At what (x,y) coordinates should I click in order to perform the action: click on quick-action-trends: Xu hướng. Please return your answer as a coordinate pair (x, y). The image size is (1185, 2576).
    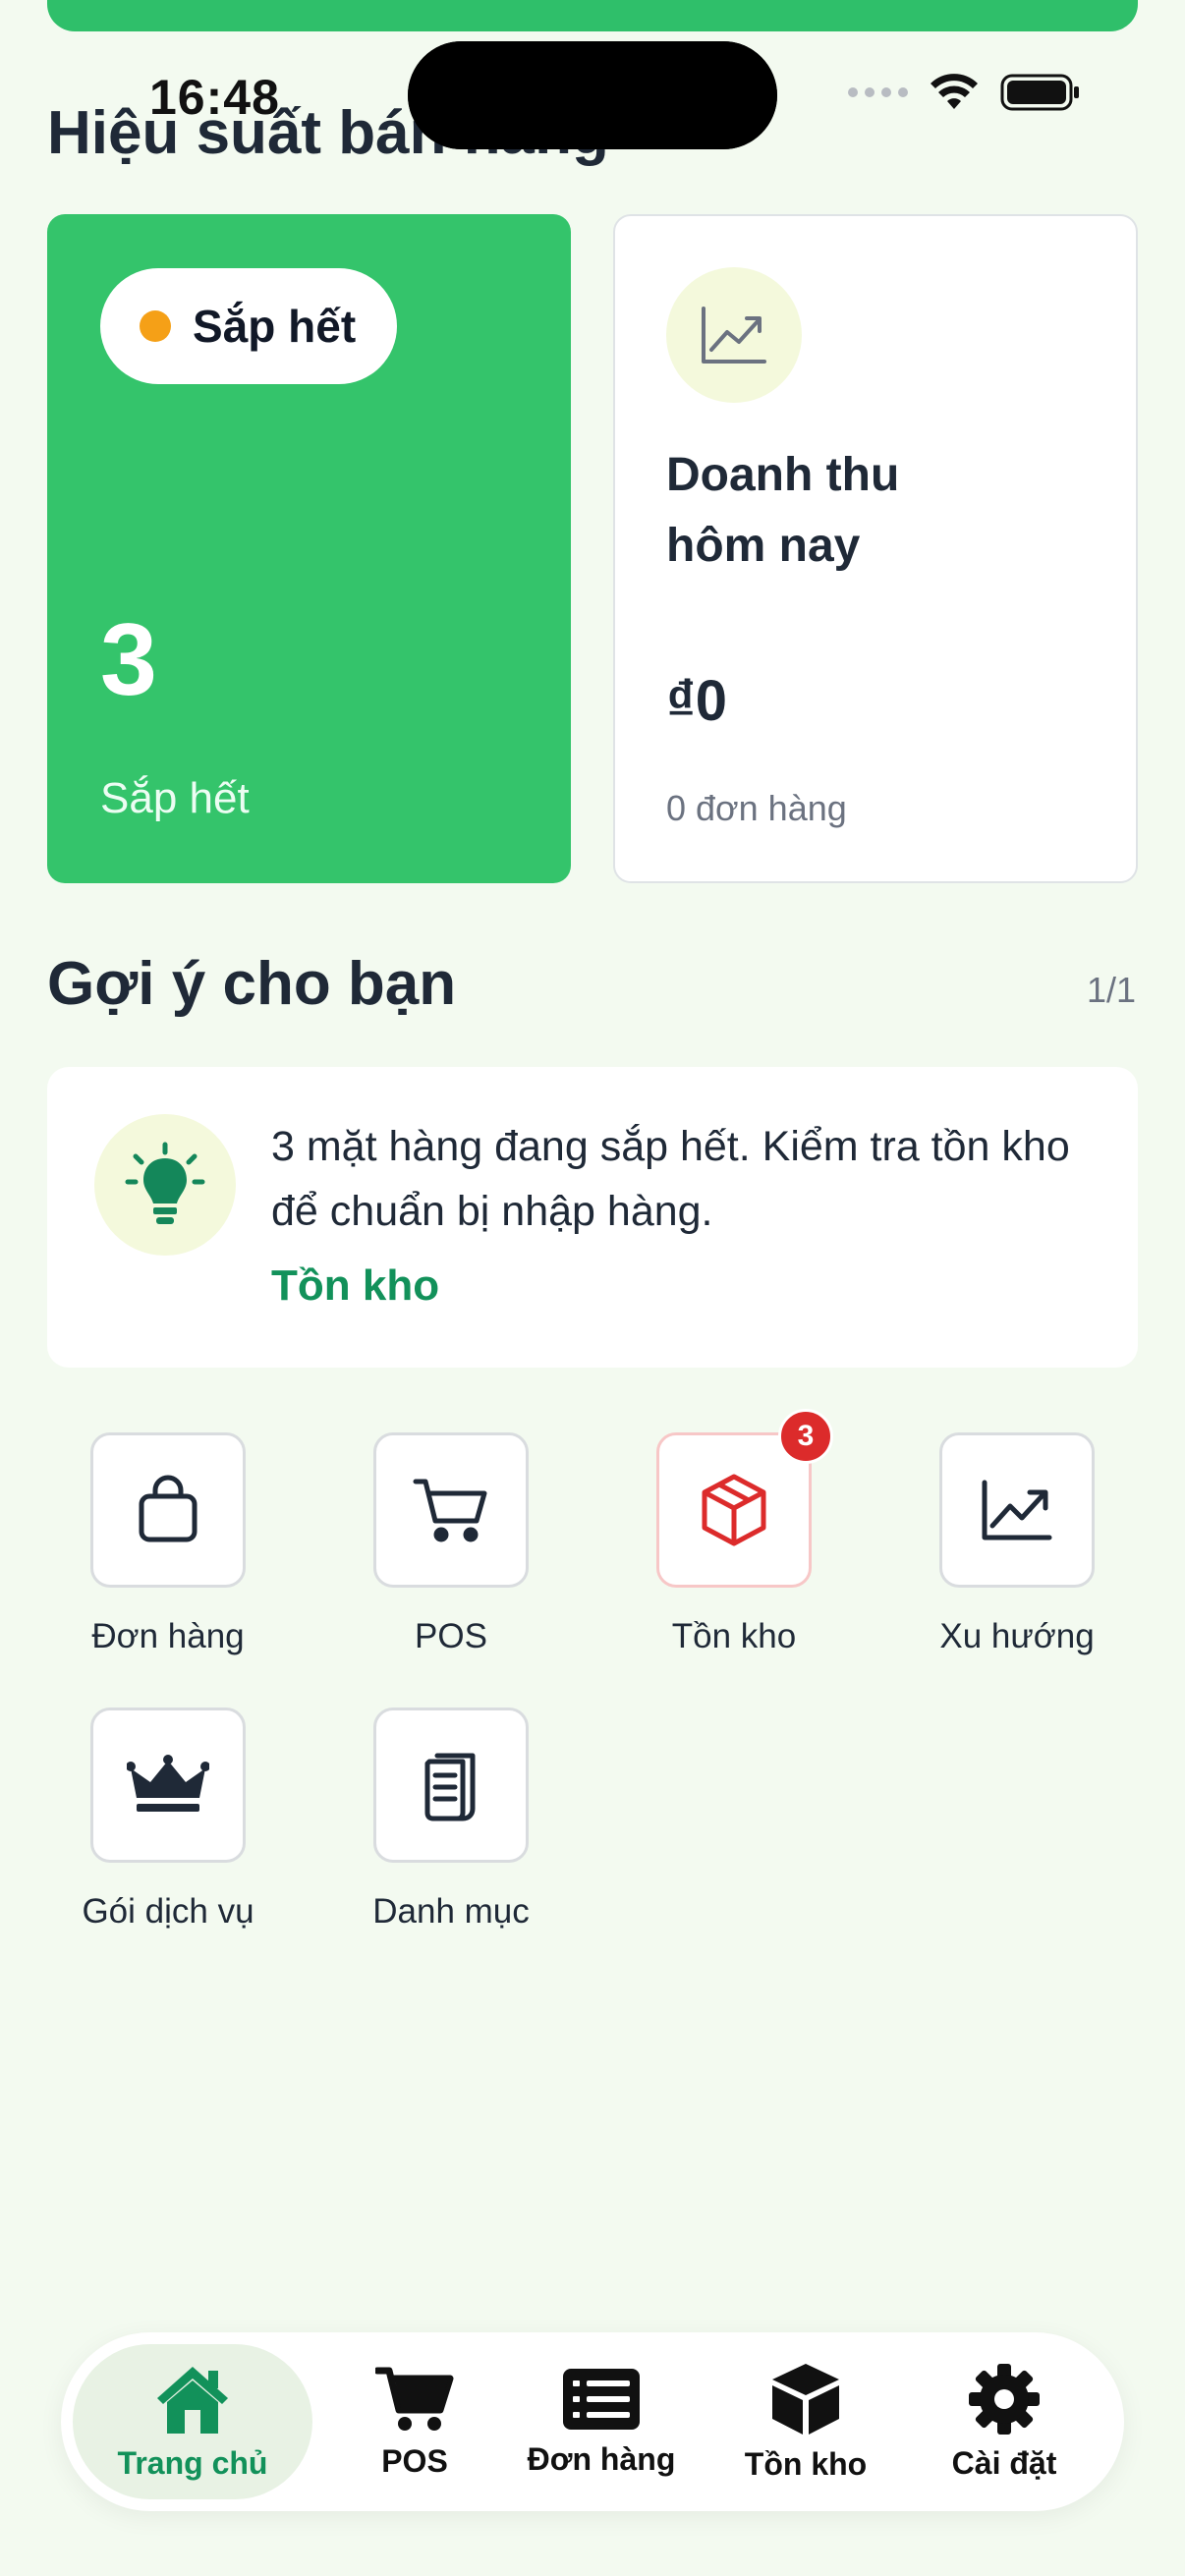
    Looking at the image, I should click on (1010, 1560).